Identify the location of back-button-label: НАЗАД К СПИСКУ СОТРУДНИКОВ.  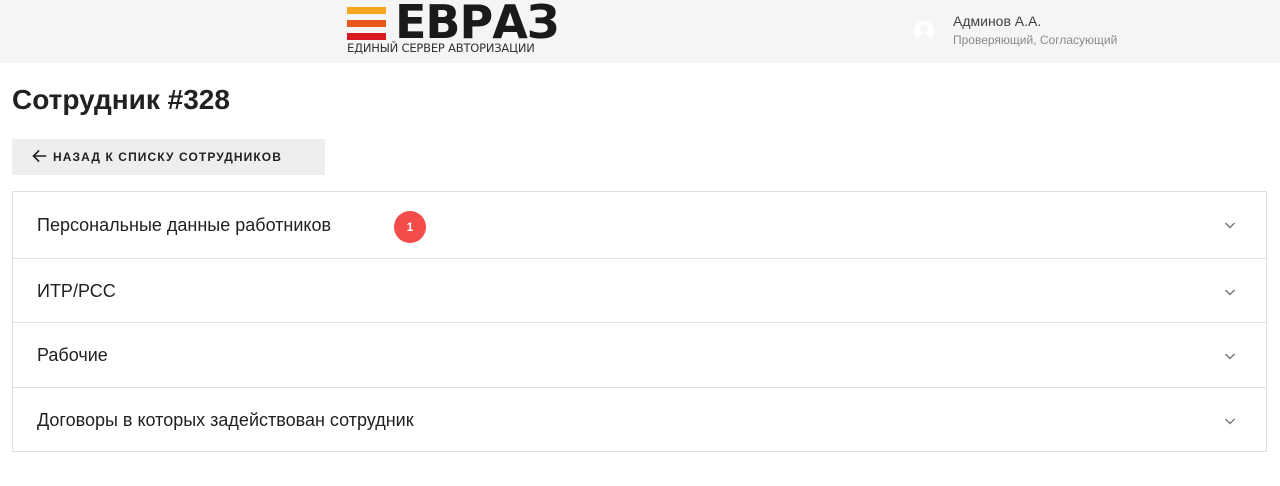
(168, 157).